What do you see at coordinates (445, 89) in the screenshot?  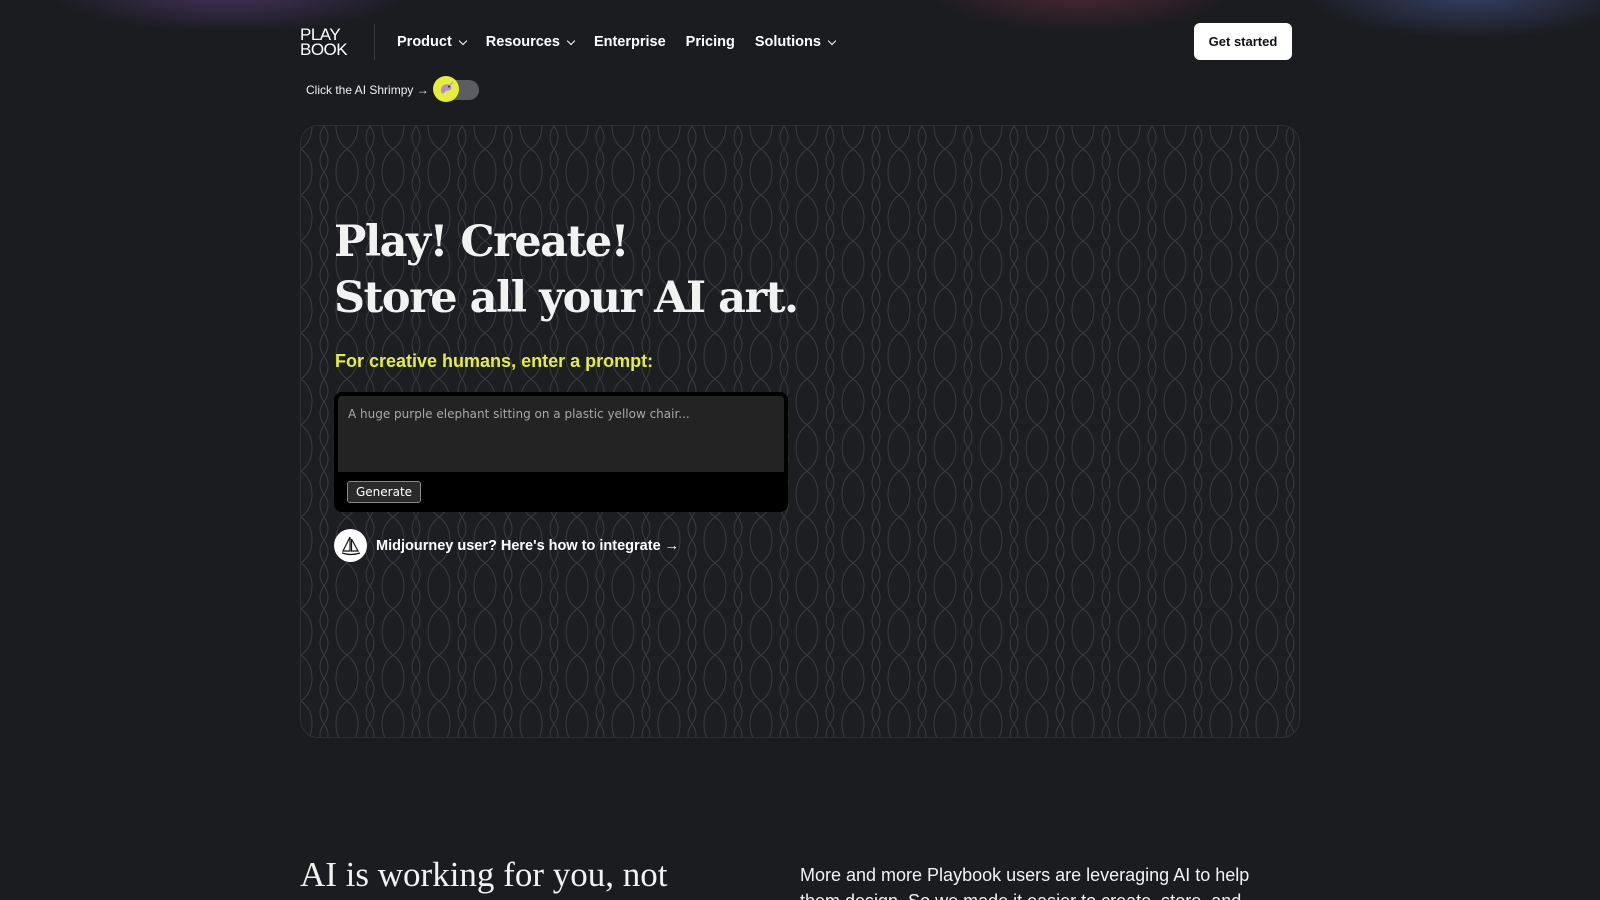 I see `shrimp-icon` at bounding box center [445, 89].